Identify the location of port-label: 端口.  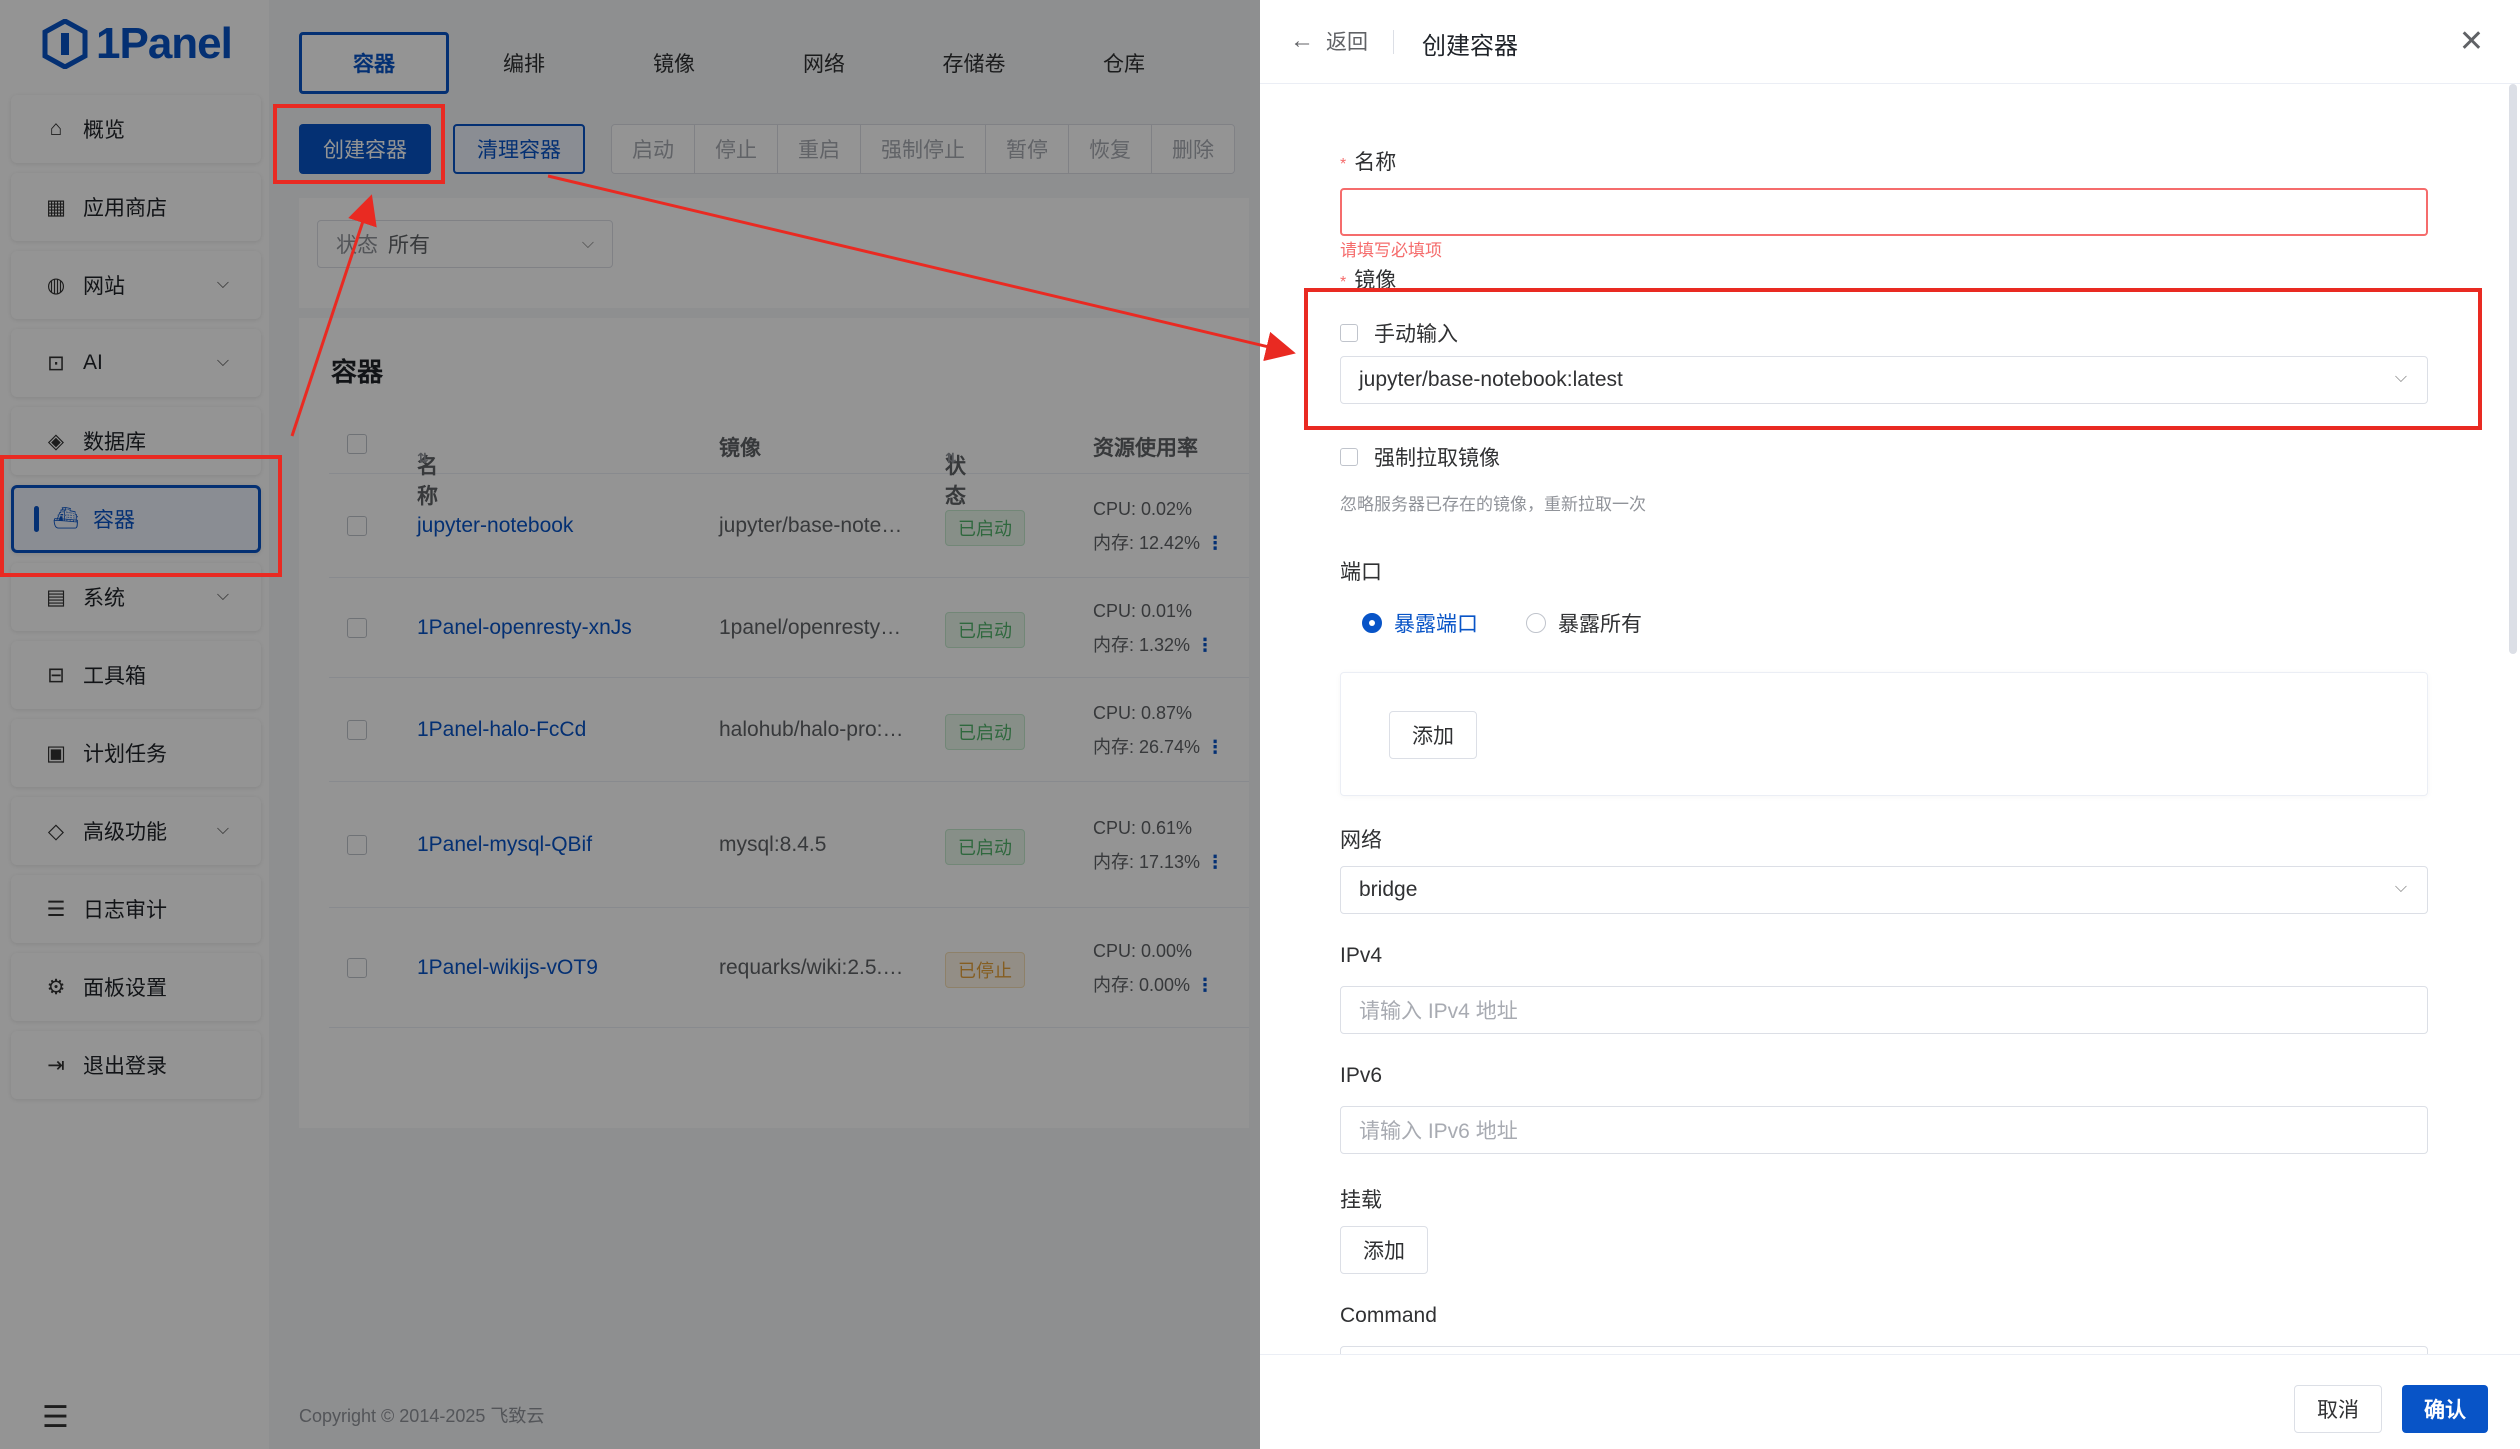
(1361, 572).